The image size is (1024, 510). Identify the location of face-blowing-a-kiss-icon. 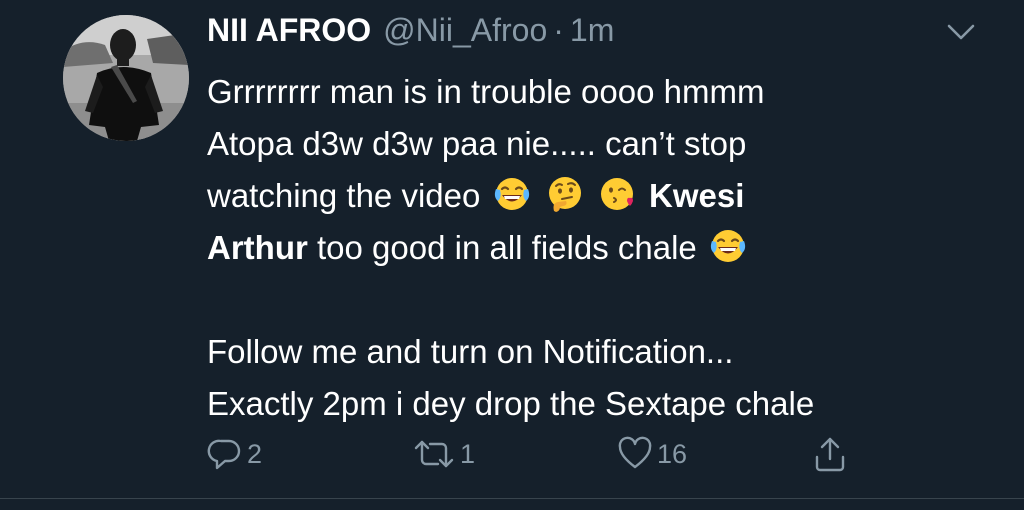
(616, 194).